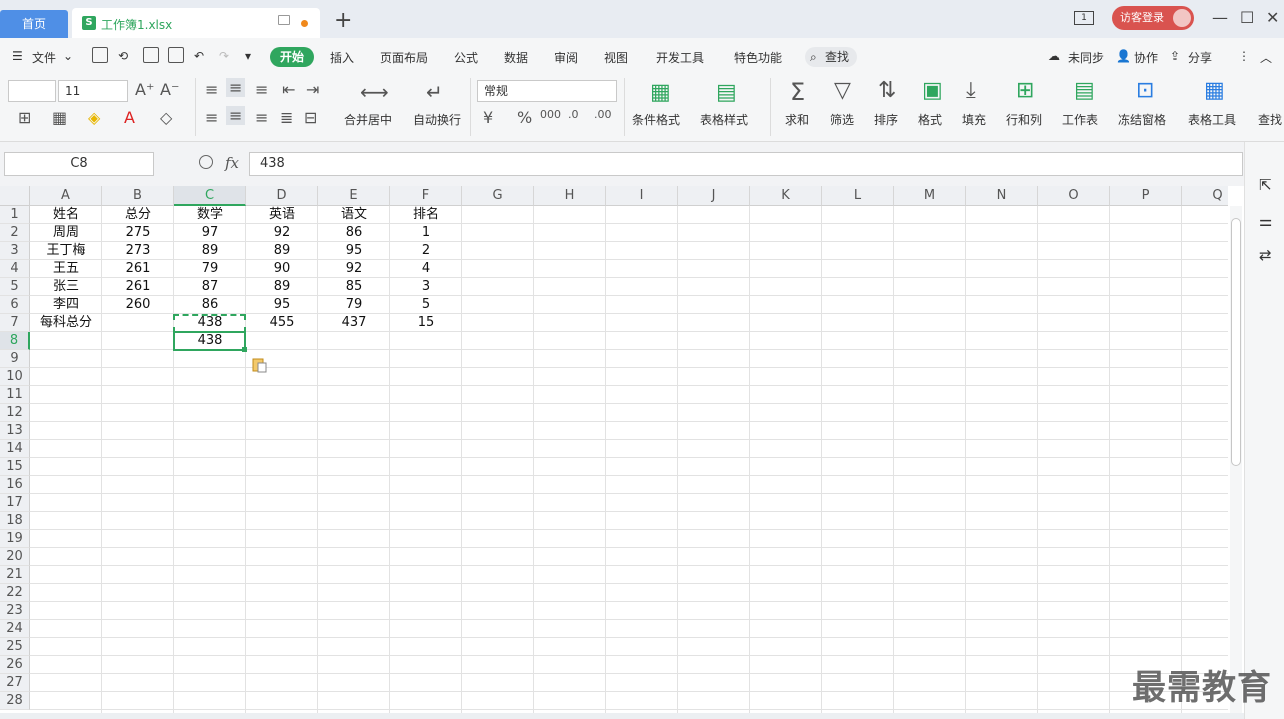 The image size is (1284, 719). I want to click on undo-icon: ↶, so click(199, 56).